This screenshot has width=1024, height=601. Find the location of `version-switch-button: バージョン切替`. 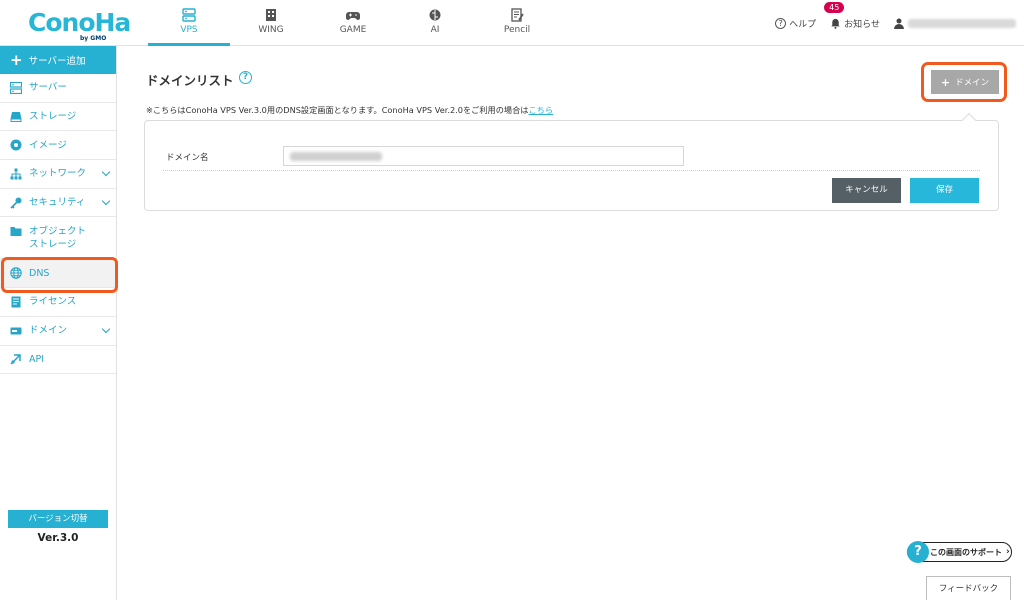

version-switch-button: バージョン切替 is located at coordinates (58, 519).